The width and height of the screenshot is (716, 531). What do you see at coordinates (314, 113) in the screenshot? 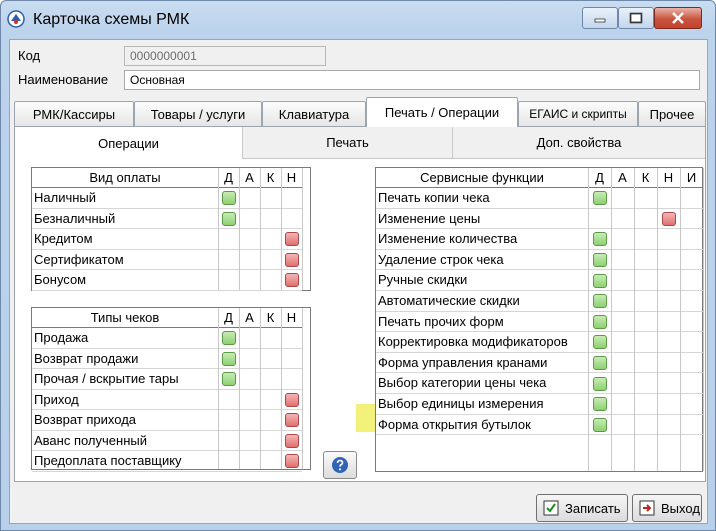
I see `tab-keyboard: Клавиатура` at bounding box center [314, 113].